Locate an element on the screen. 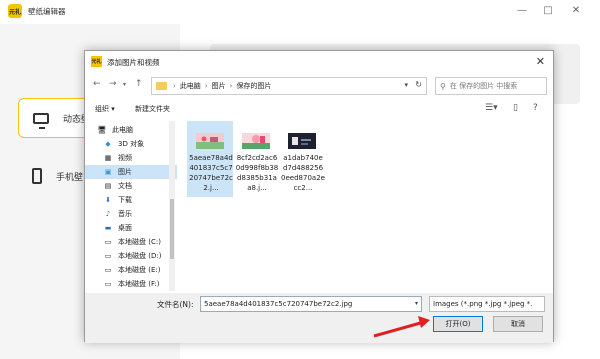 The width and height of the screenshot is (600, 359). back-arrow-icon: ← is located at coordinates (97, 84).